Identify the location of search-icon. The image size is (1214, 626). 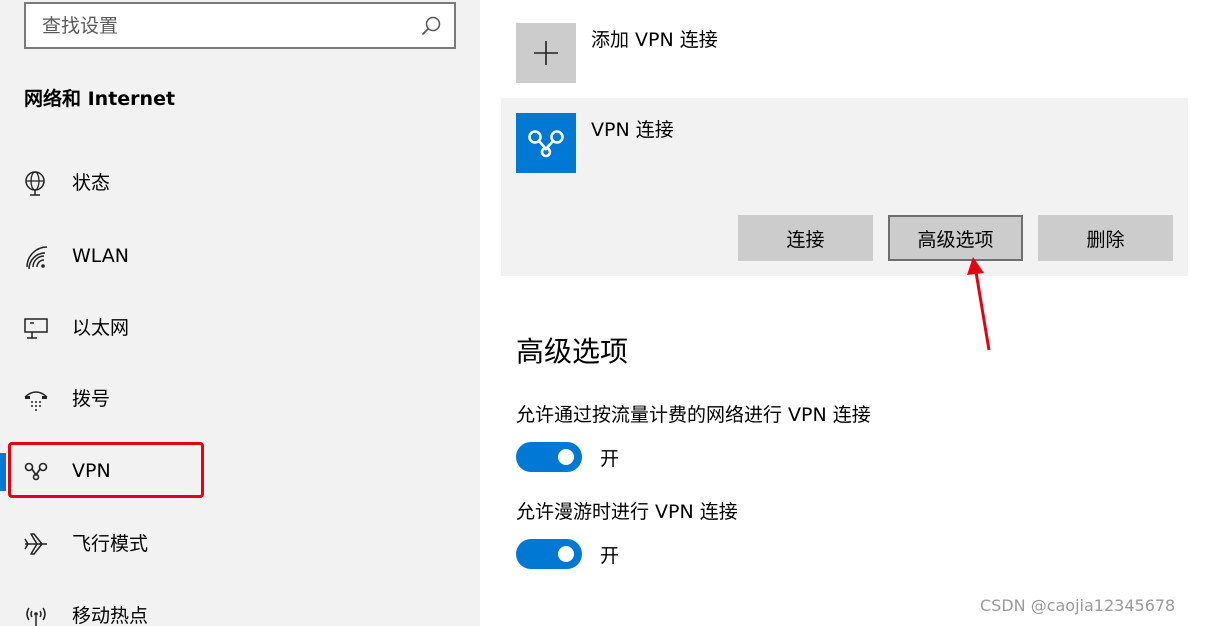
(431, 26).